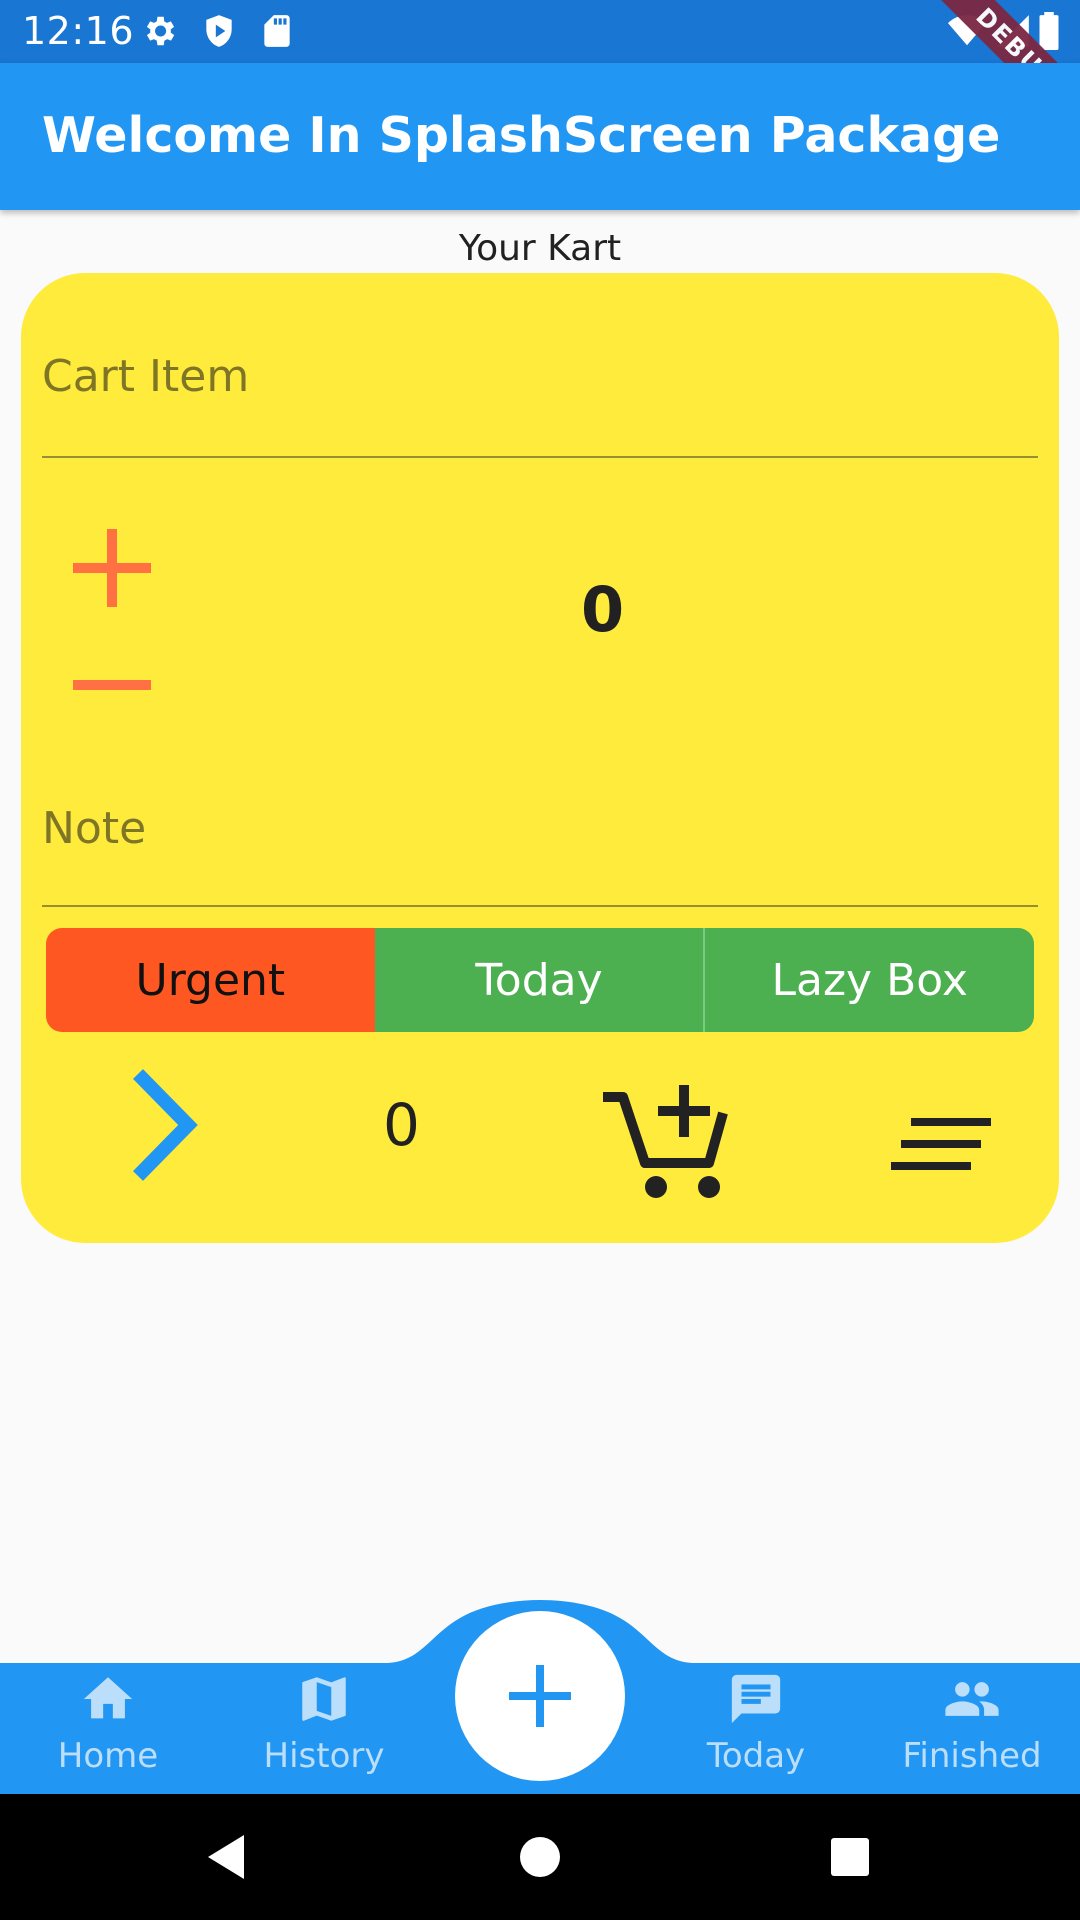 Image resolution: width=1080 pixels, height=1920 pixels. Describe the element at coordinates (943, 1148) in the screenshot. I see `sort-icon` at that location.